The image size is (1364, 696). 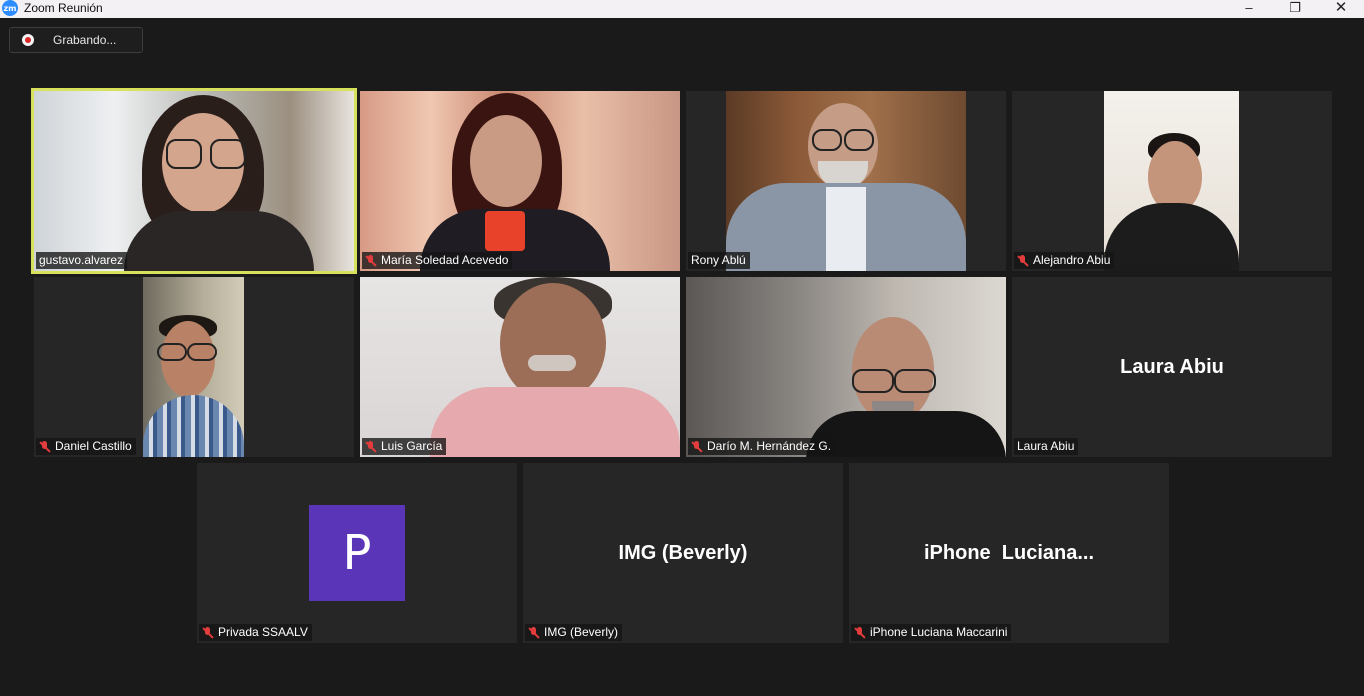 I want to click on participant-tile-privada-ssaalv: P Privada SSAALV, so click(x=357, y=553).